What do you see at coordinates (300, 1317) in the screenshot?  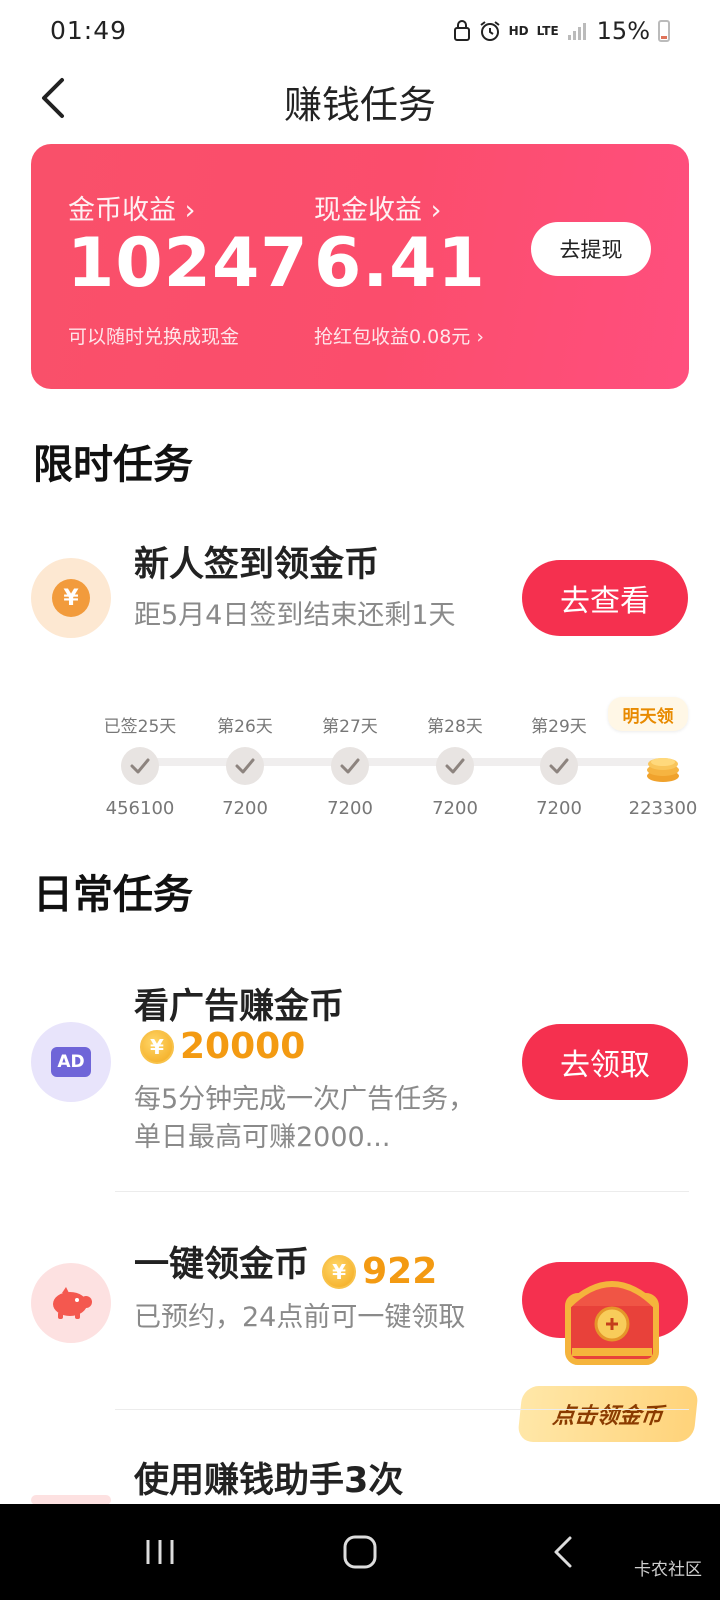 I see `oneclick-task-desc: 已预约，24点前可一键领取` at bounding box center [300, 1317].